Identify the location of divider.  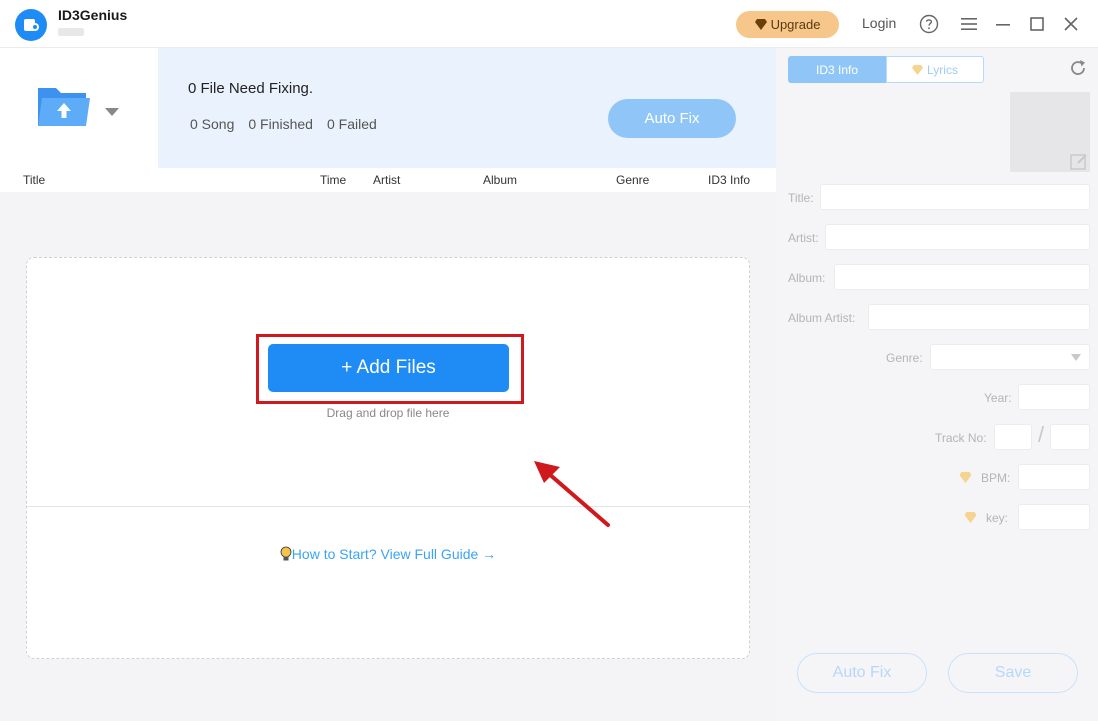
(388, 506).